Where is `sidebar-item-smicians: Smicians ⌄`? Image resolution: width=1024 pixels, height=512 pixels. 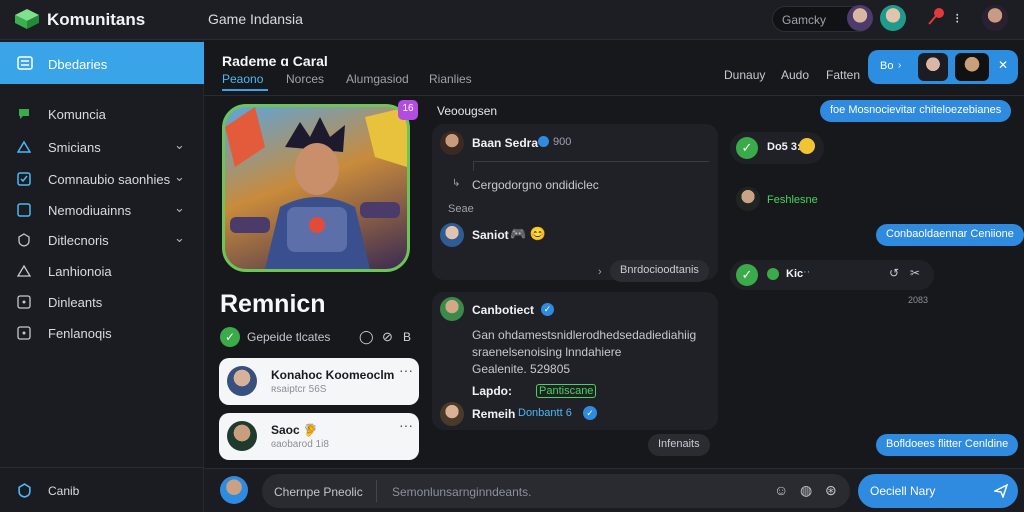
sidebar-item-smicians: Smicians ⌄ is located at coordinates (102, 148).